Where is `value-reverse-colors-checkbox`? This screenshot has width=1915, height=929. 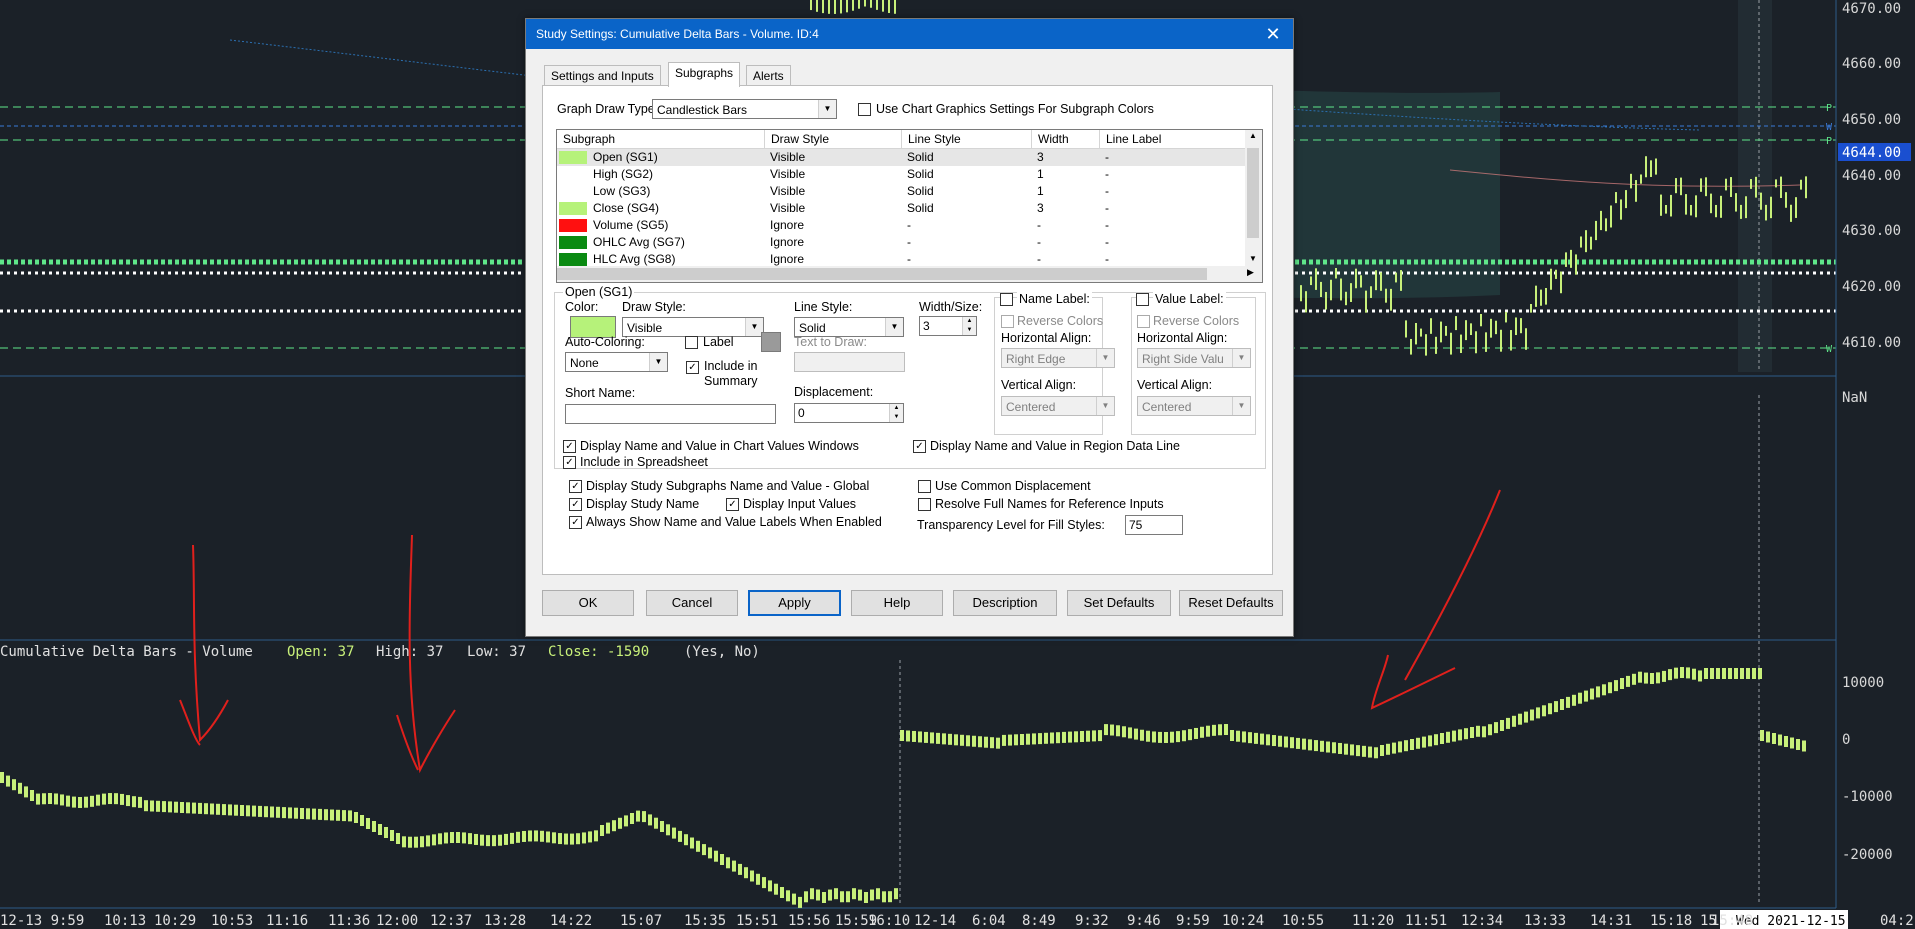
value-reverse-colors-checkbox is located at coordinates (1143, 321).